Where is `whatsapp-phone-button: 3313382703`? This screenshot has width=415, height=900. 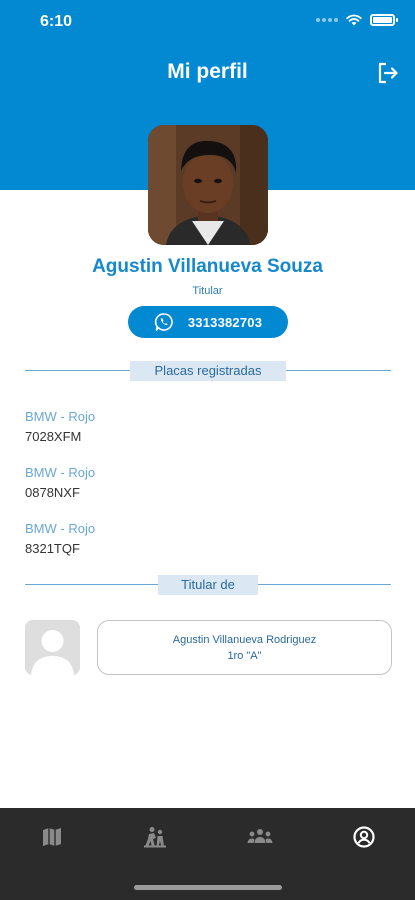
whatsapp-phone-button: 3313382703 is located at coordinates (208, 322).